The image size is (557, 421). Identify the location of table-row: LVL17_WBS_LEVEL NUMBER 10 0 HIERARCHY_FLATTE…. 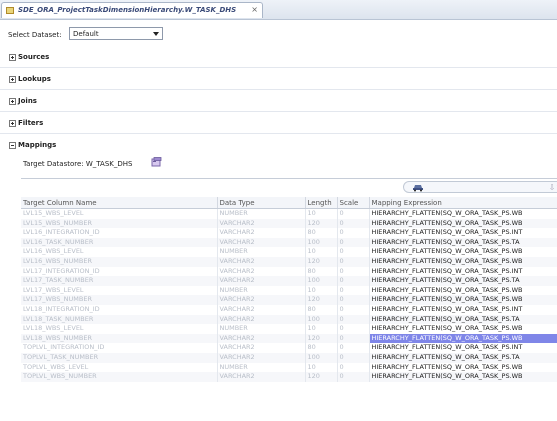
(289, 290).